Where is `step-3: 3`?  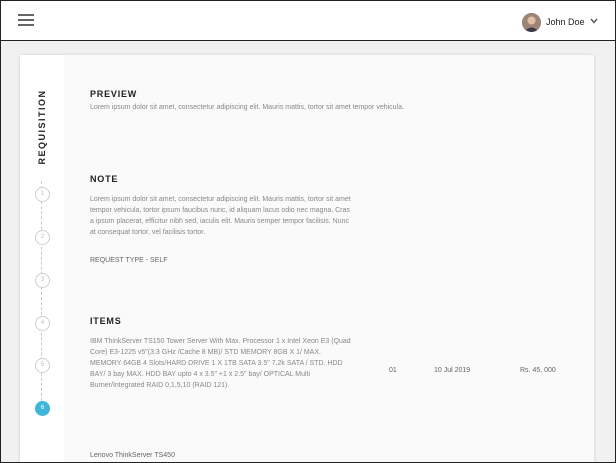 step-3: 3 is located at coordinates (42, 280).